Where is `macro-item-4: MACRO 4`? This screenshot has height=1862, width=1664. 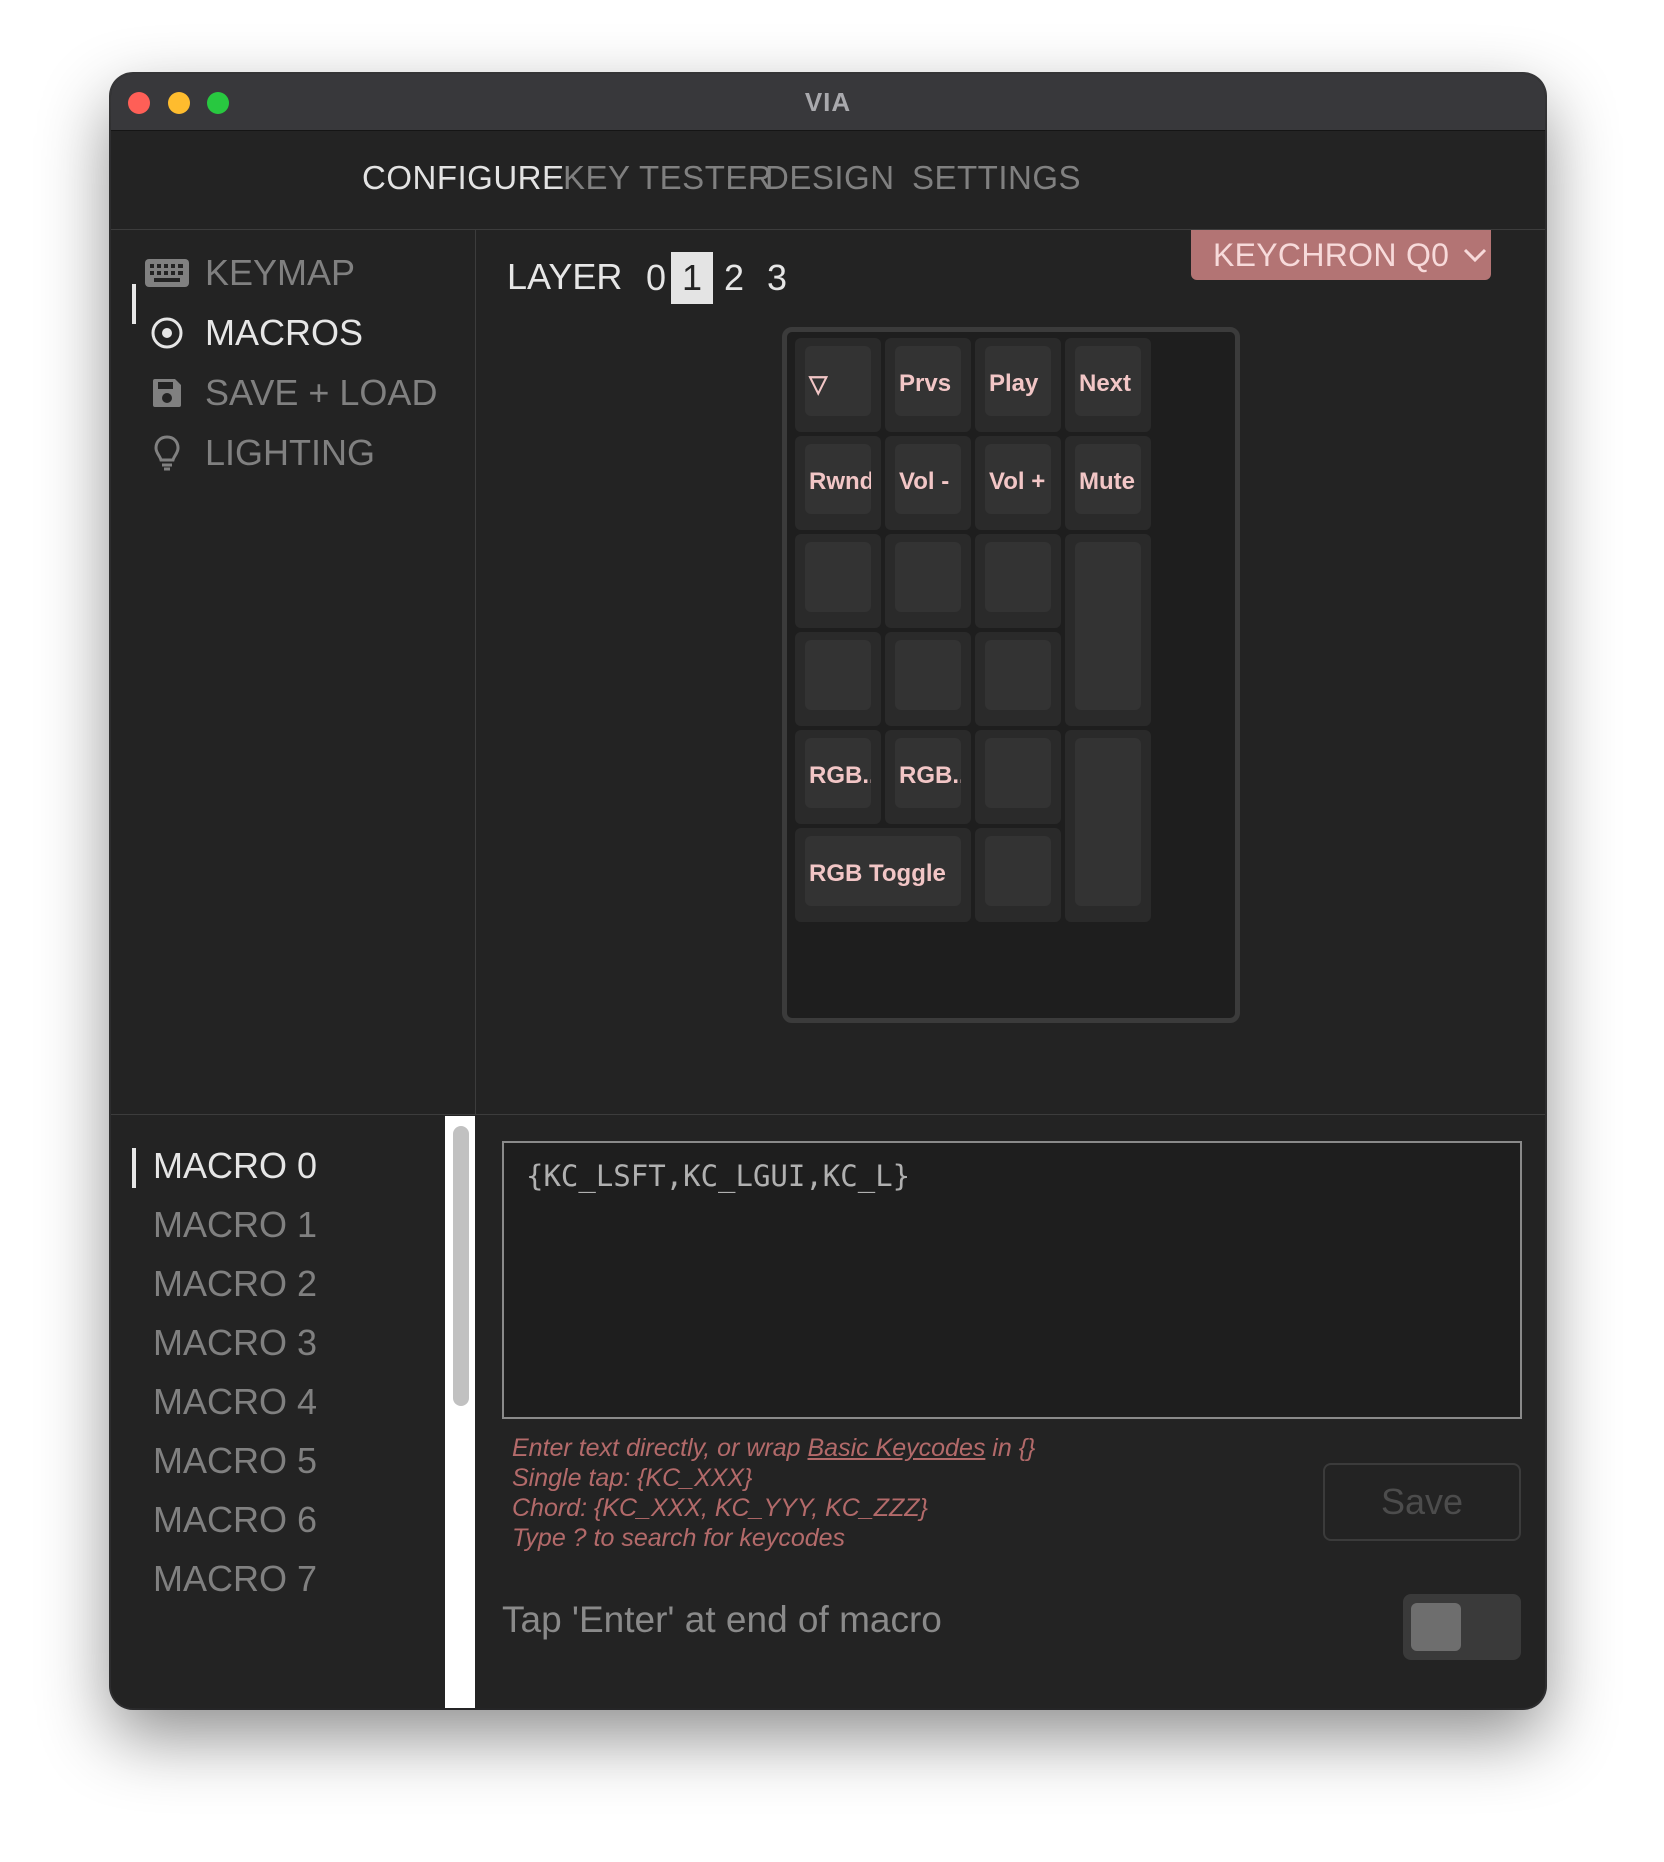 macro-item-4: MACRO 4 is located at coordinates (235, 1402).